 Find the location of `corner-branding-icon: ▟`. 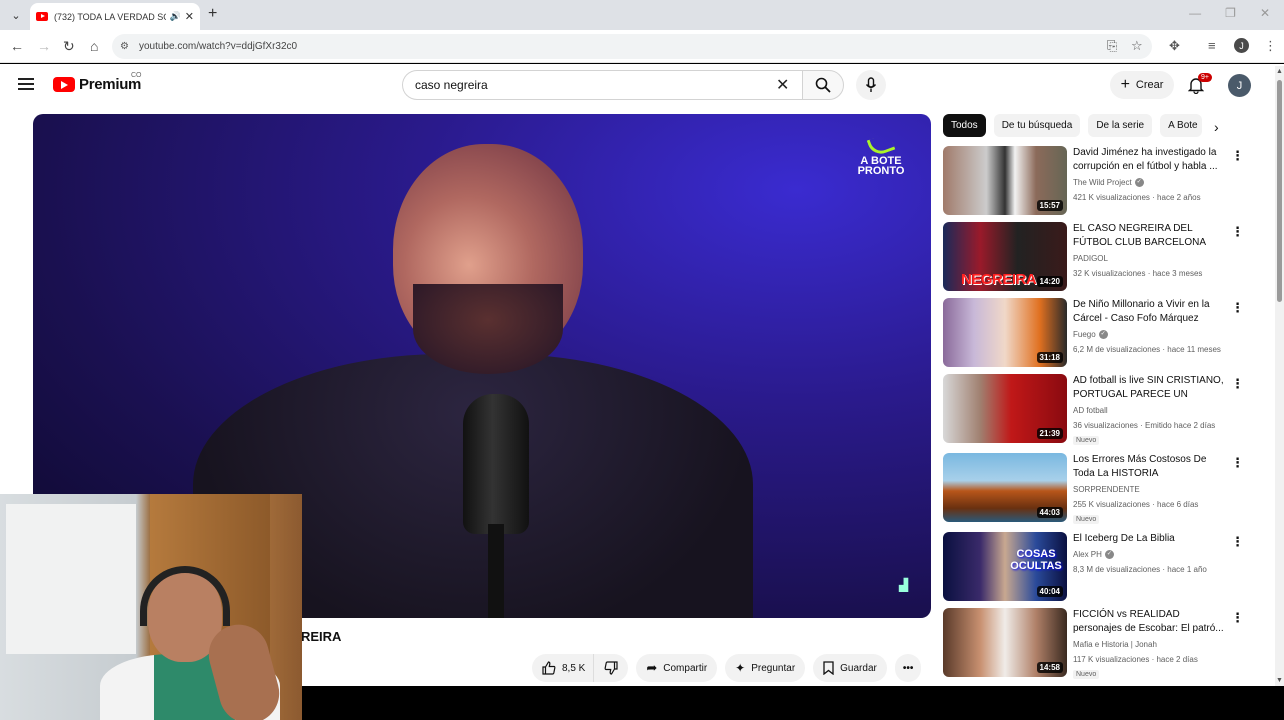

corner-branding-icon: ▟ is located at coordinates (907, 586).